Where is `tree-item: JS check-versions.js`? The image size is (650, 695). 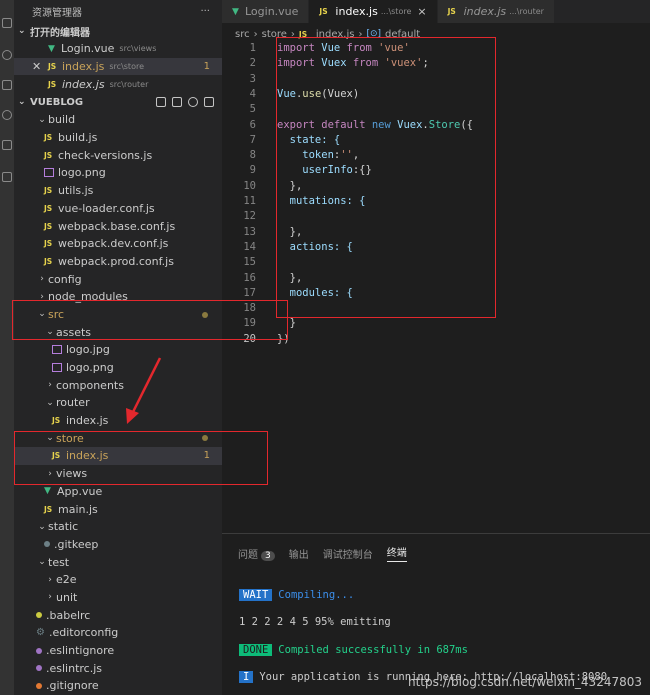
tree-item: JS check-versions.js is located at coordinates (118, 155).